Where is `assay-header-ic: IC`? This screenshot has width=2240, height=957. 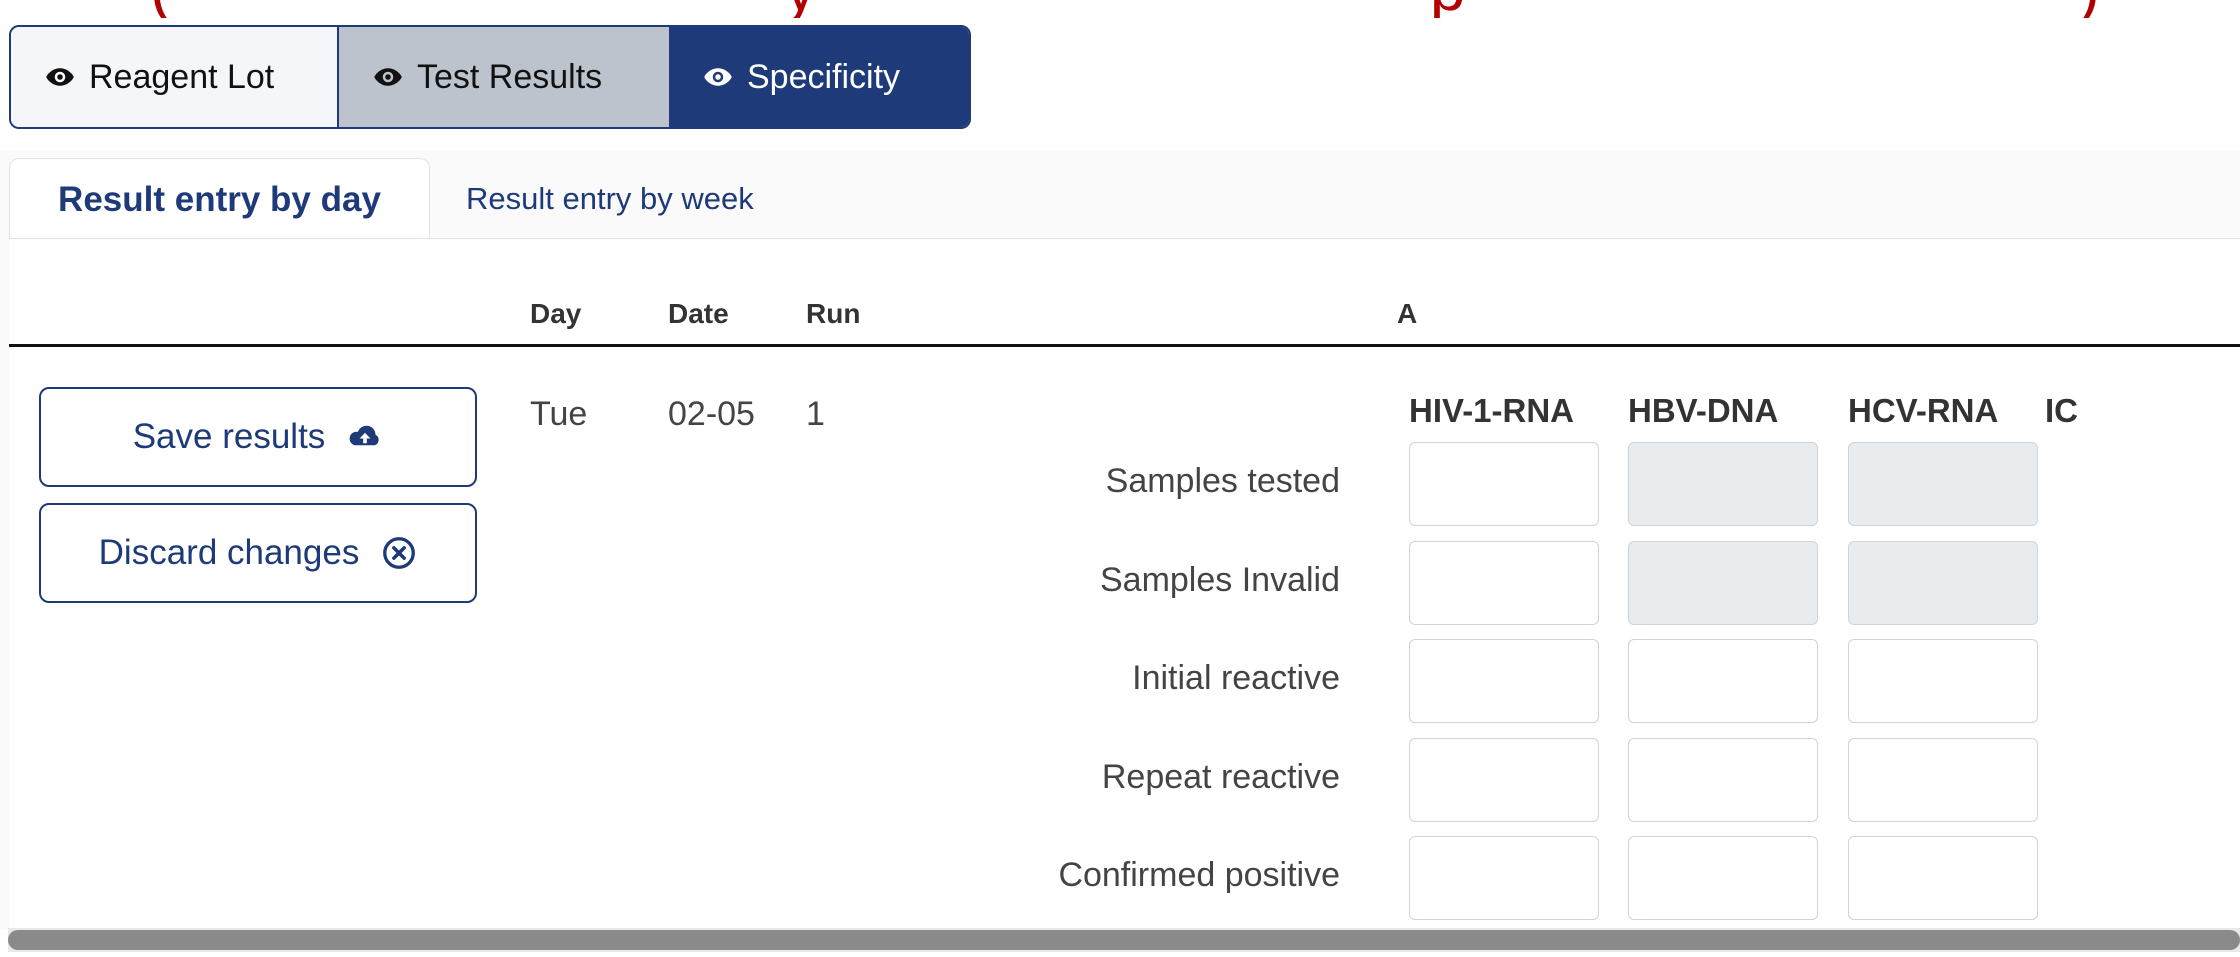
assay-header-ic: IC is located at coordinates (2061, 410).